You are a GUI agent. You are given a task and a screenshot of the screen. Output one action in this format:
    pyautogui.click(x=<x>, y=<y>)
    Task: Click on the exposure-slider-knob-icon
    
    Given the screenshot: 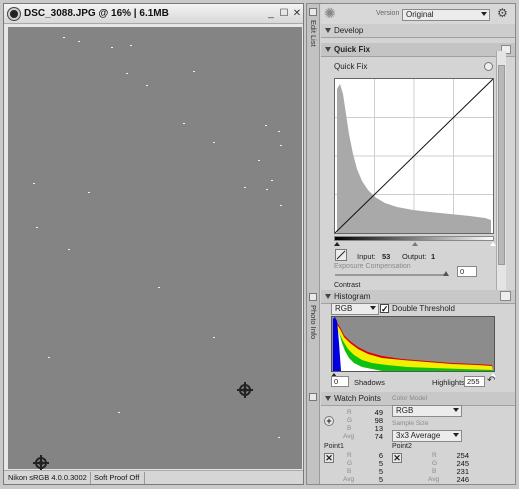 What is the action you would take?
    pyautogui.click(x=446, y=273)
    